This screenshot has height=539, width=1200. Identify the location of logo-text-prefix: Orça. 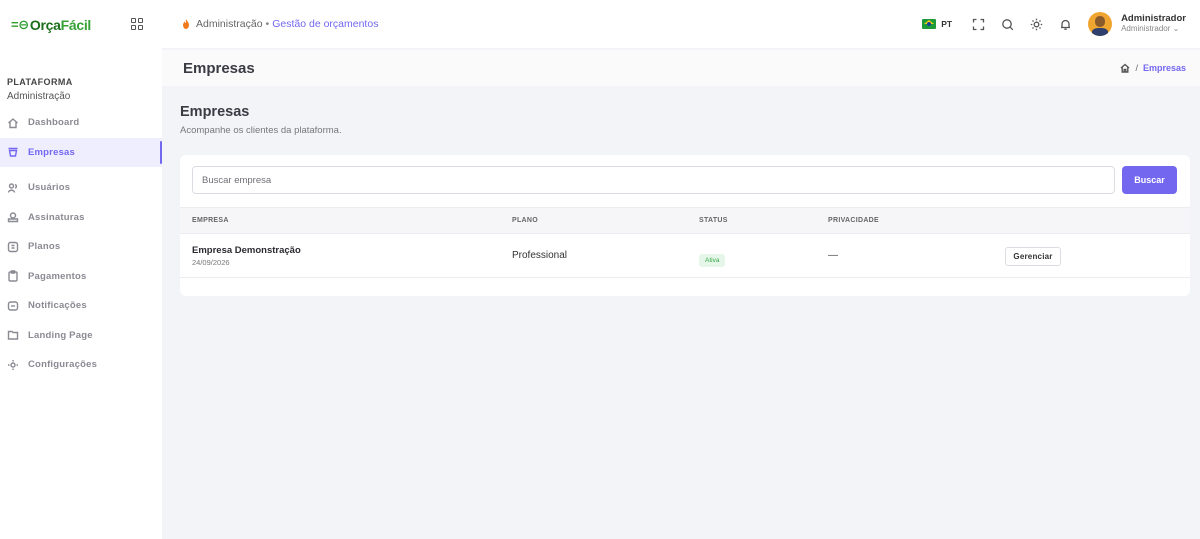
(45, 25).